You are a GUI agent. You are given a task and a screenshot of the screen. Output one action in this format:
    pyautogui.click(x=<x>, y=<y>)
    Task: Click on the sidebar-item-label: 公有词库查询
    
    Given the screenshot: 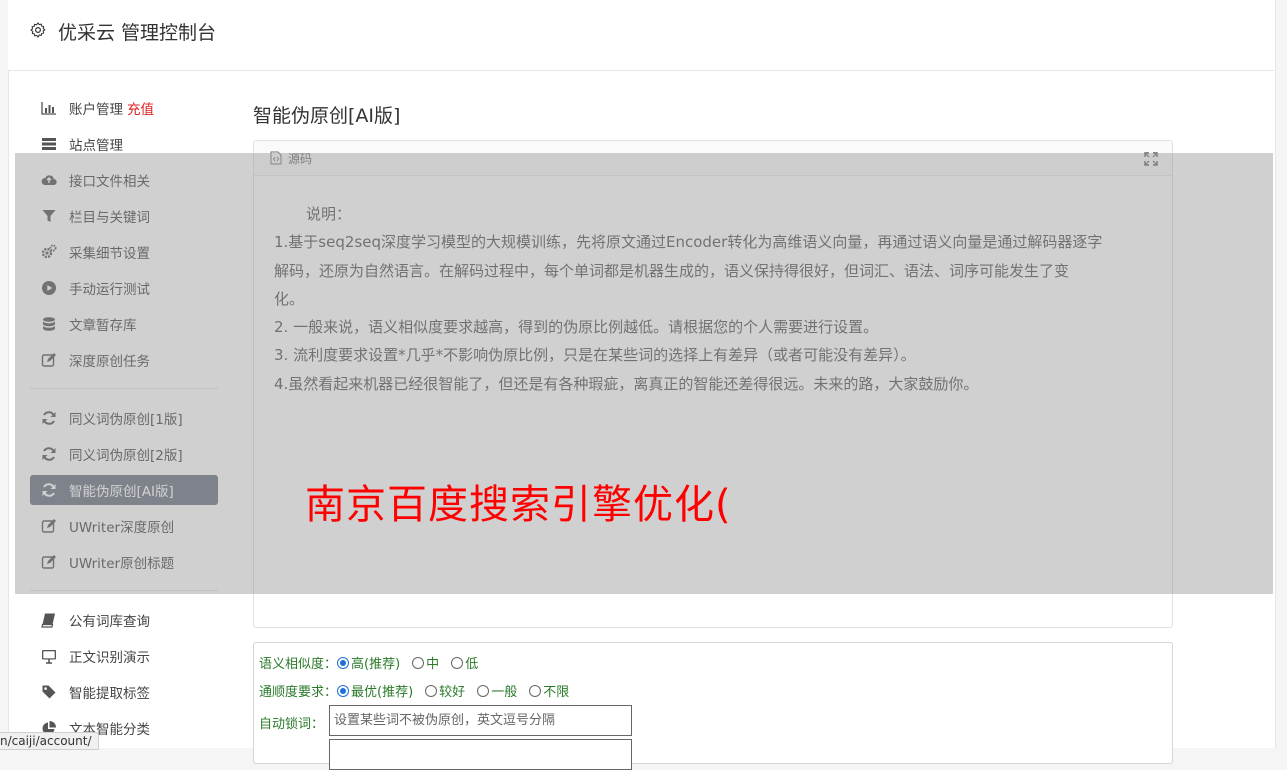 What is the action you would take?
    pyautogui.click(x=109, y=622)
    